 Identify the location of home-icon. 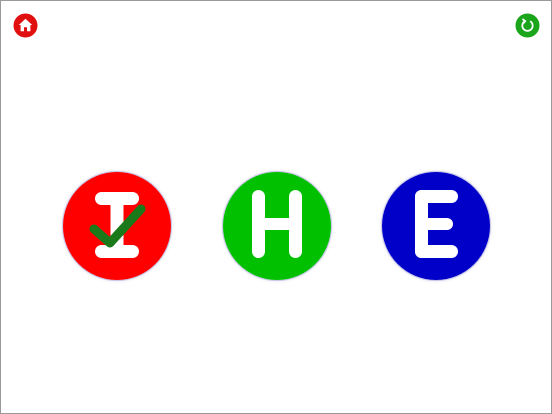
(25, 25).